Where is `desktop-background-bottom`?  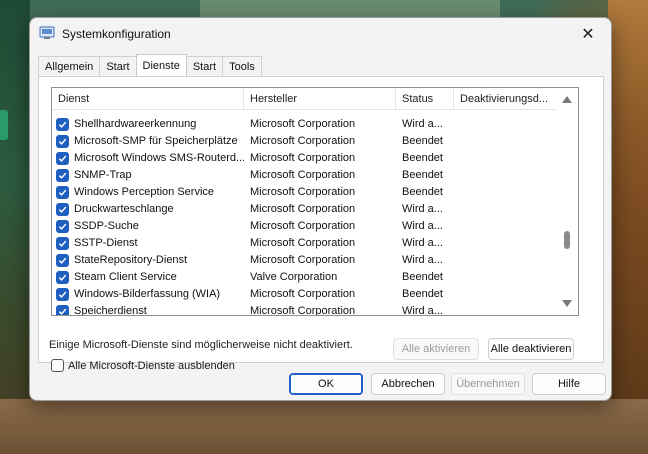 desktop-background-bottom is located at coordinates (324, 426).